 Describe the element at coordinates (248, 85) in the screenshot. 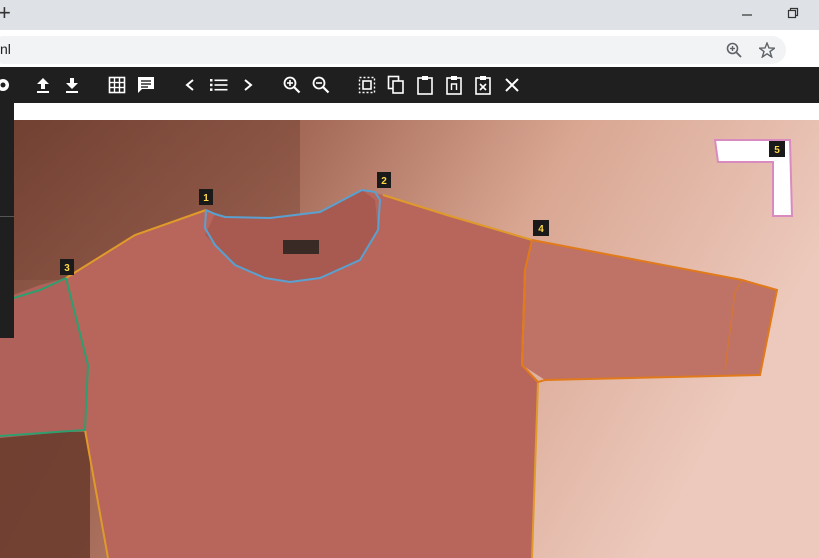

I see `next-chevron-icon` at that location.